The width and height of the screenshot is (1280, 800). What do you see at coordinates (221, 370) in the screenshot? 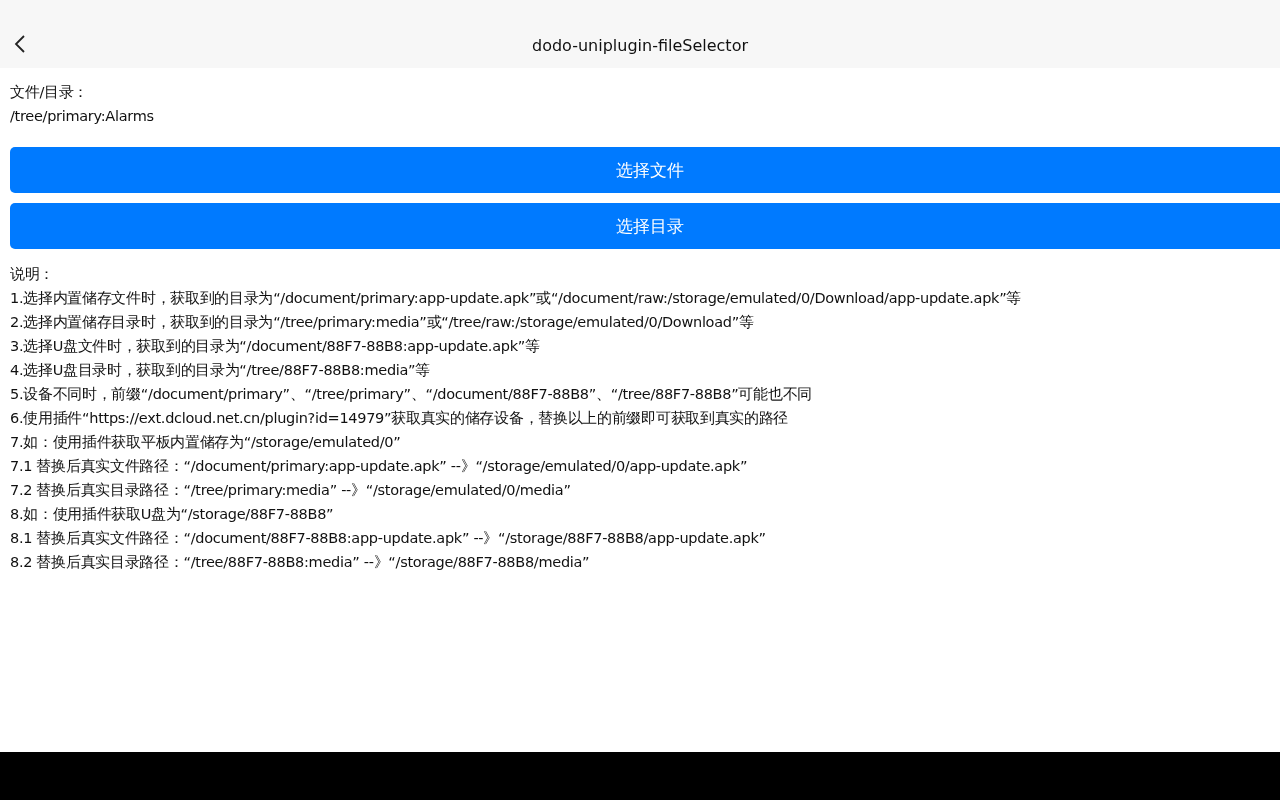
I see `note-line: 4.选择U盘目录时，获取到的目录为“/tree/88F7-88B8:media”等` at bounding box center [221, 370].